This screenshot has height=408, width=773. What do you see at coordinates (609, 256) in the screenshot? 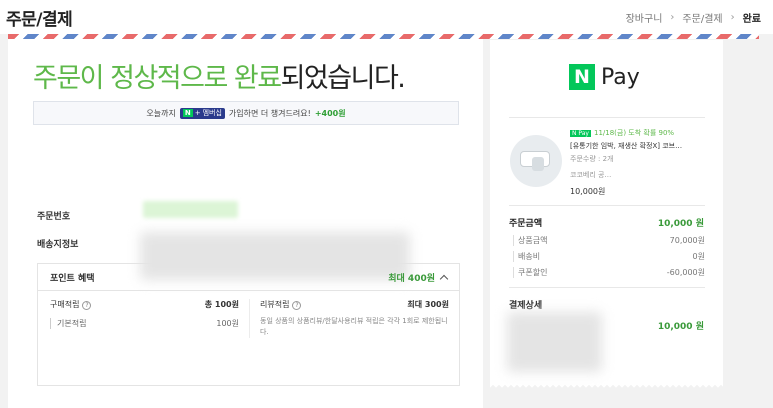
I see `line-item-shipping: 배송비 0원` at bounding box center [609, 256].